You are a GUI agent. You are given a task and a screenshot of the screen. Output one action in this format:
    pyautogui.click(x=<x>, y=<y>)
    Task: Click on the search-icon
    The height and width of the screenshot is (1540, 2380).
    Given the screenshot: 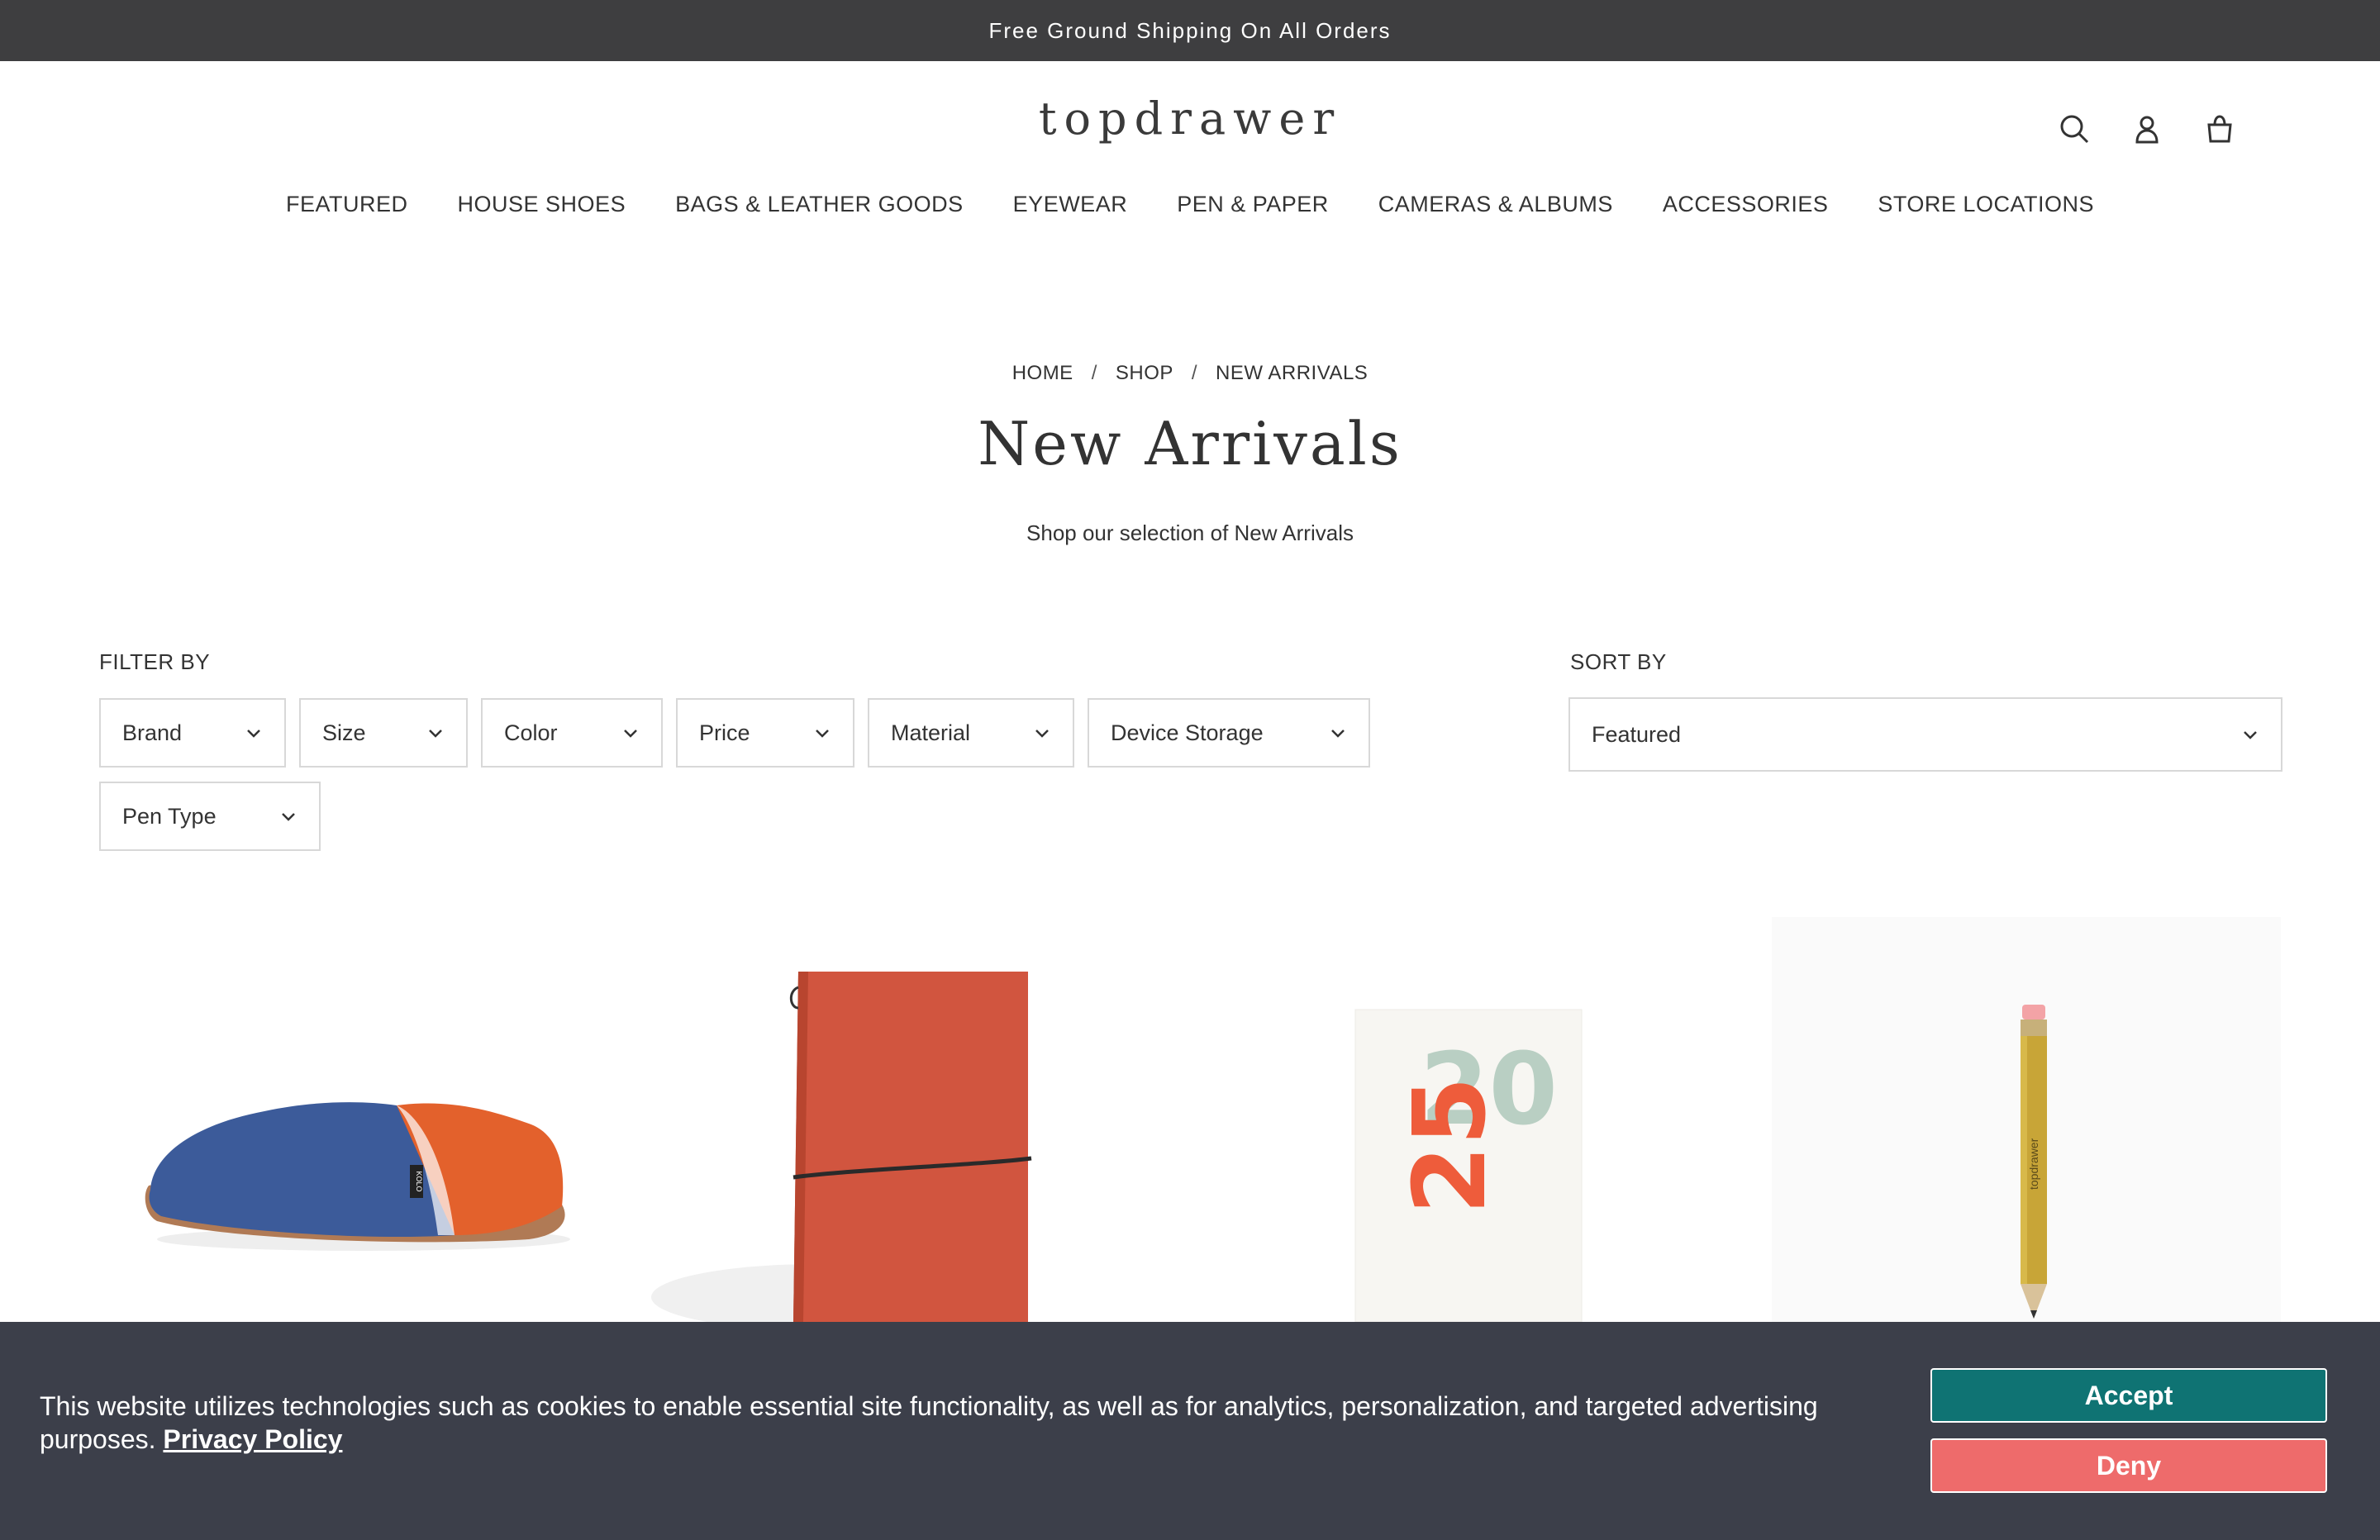 What is the action you would take?
    pyautogui.click(x=2074, y=128)
    